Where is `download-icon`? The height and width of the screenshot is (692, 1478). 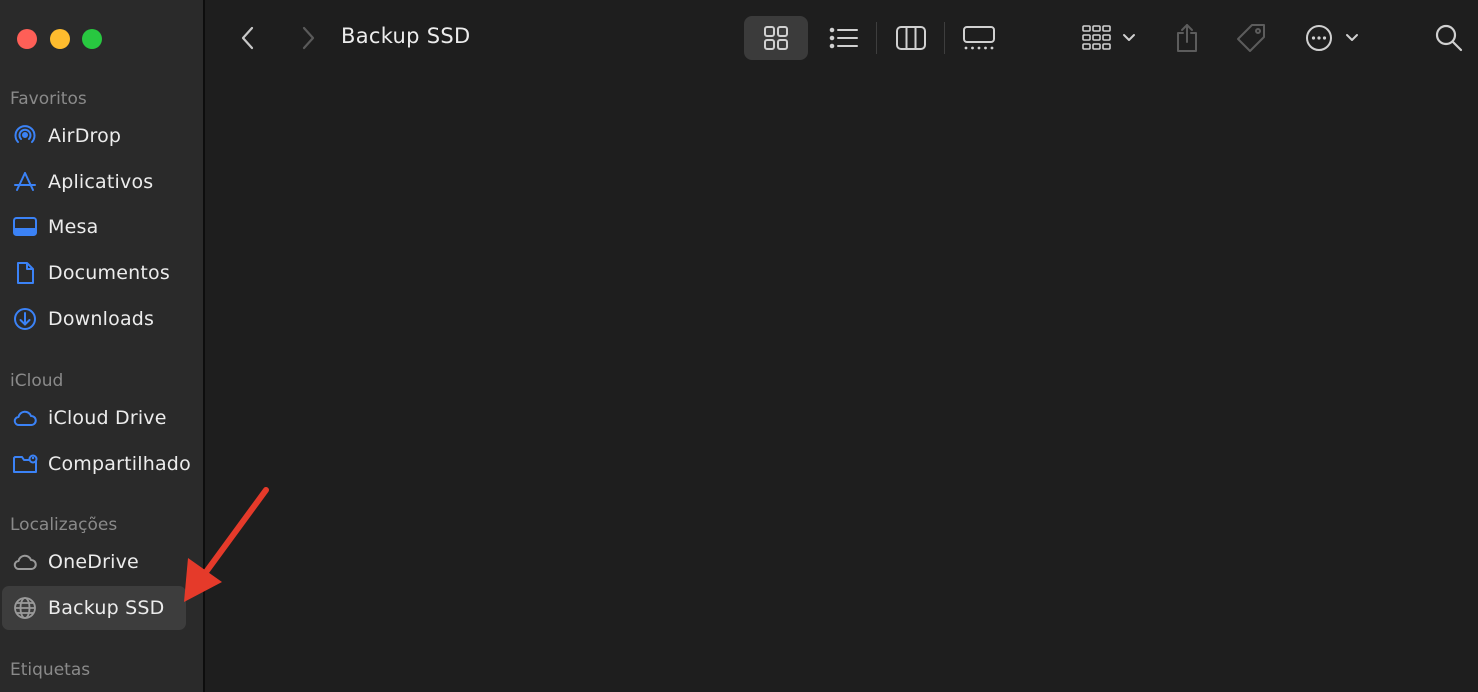 download-icon is located at coordinates (25, 319).